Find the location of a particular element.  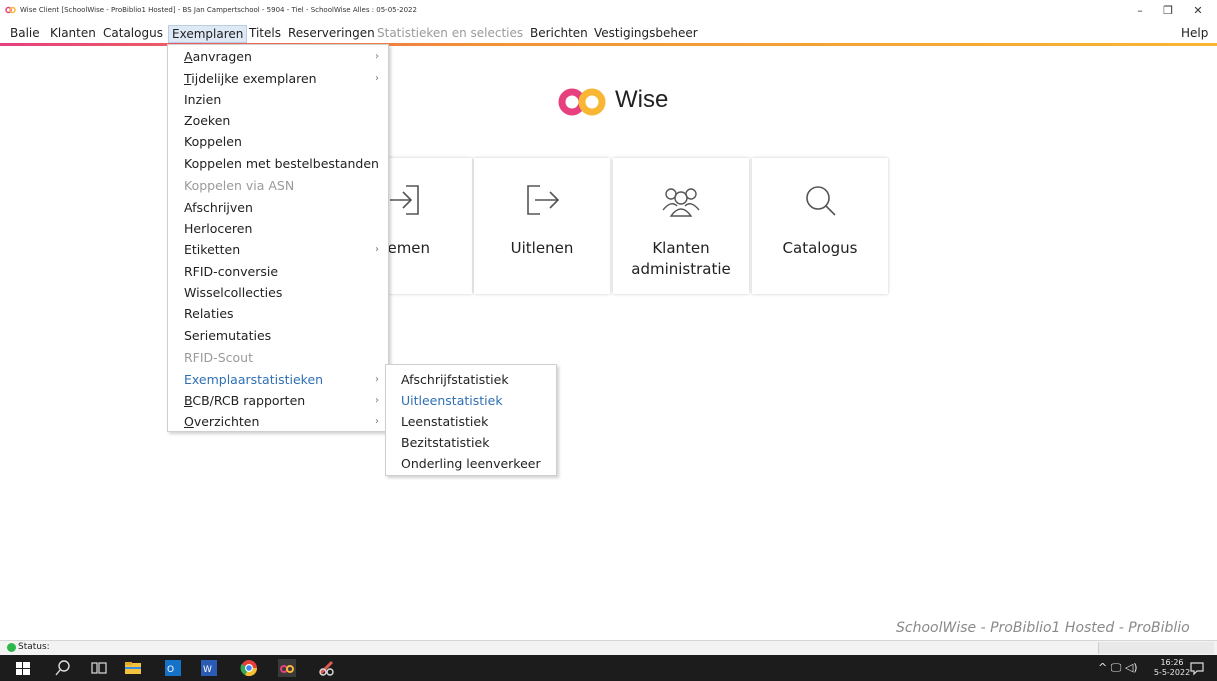

menuitem-zoeken: Zoeken is located at coordinates (207, 120).